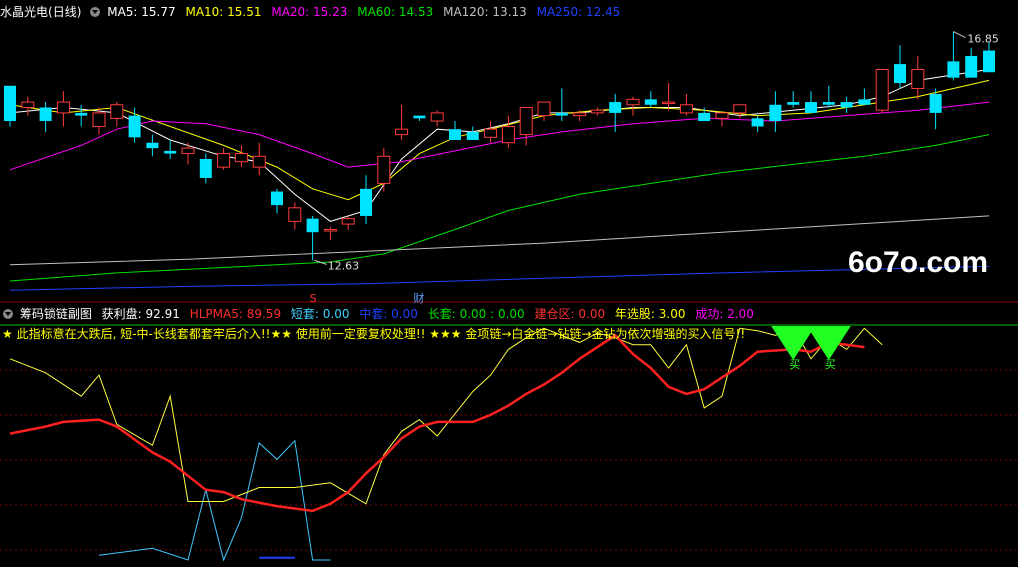  What do you see at coordinates (24, 12) in the screenshot?
I see `stock-name: 水晶光电` at bounding box center [24, 12].